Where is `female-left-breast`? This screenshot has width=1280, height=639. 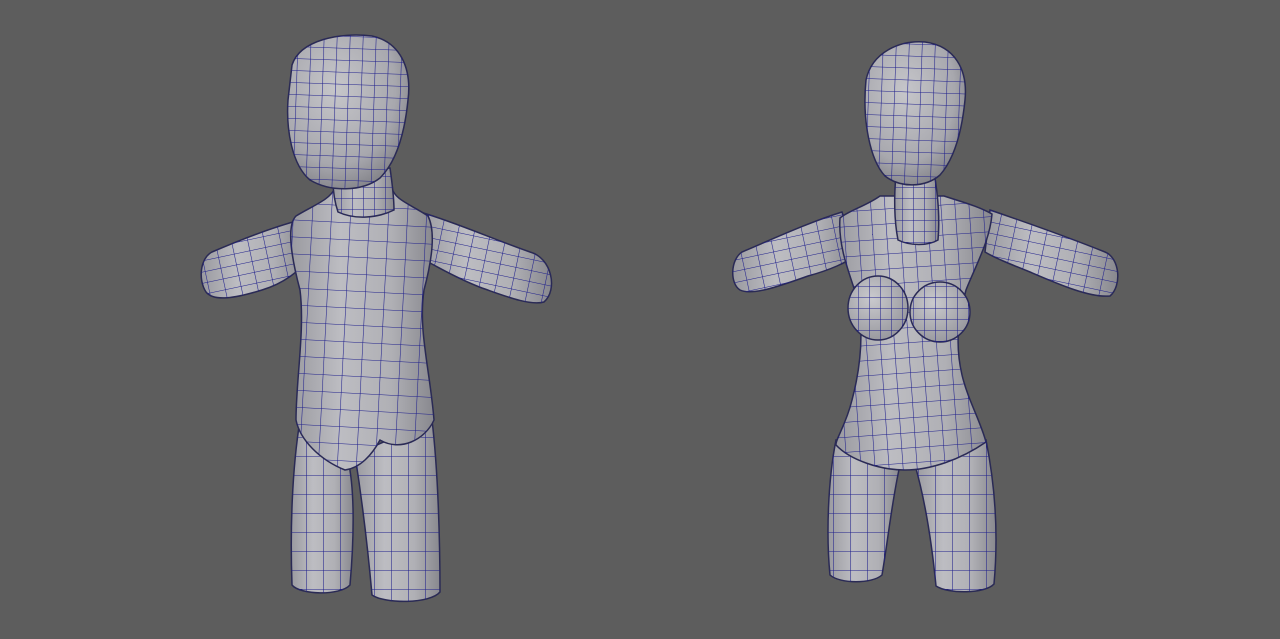
female-left-breast is located at coordinates (878, 308).